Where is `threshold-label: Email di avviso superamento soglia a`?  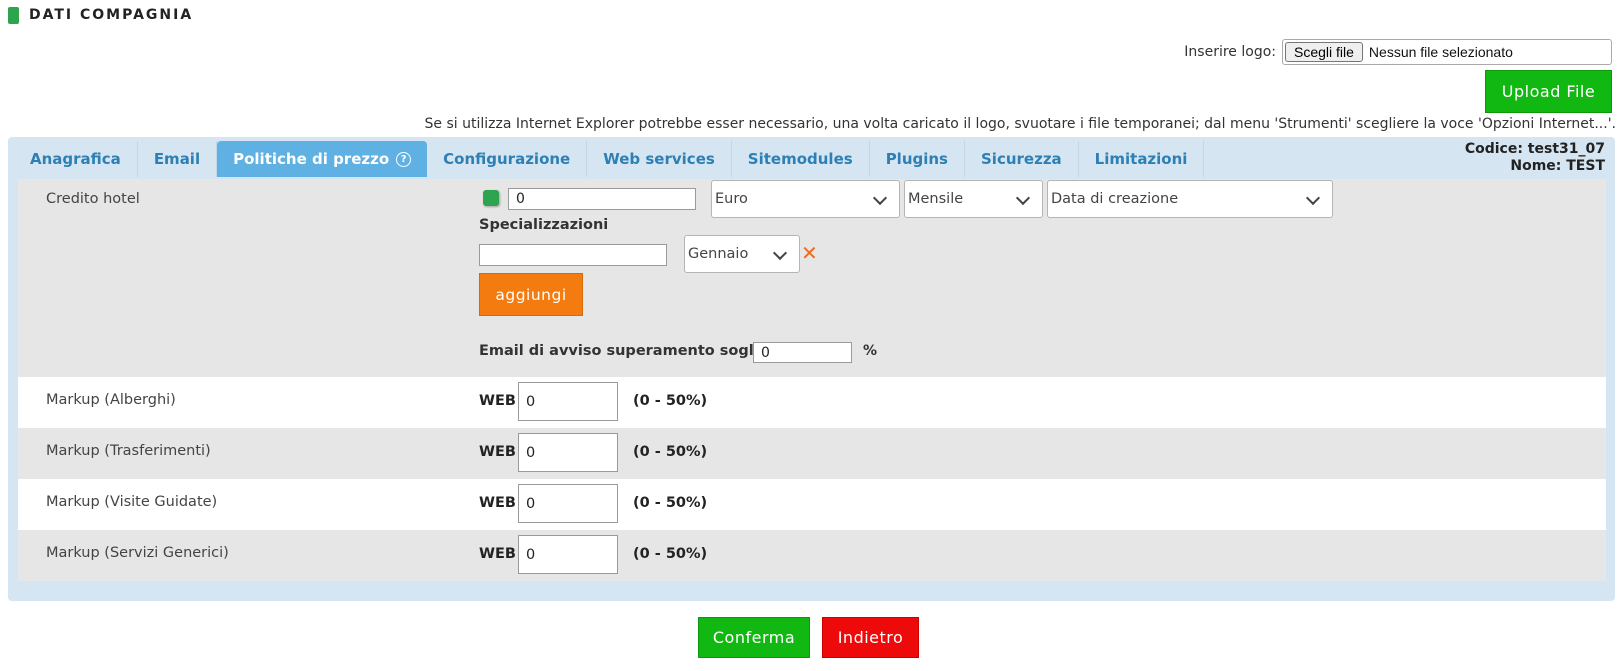 threshold-label: Email di avviso superamento soglia a is located at coordinates (631, 351).